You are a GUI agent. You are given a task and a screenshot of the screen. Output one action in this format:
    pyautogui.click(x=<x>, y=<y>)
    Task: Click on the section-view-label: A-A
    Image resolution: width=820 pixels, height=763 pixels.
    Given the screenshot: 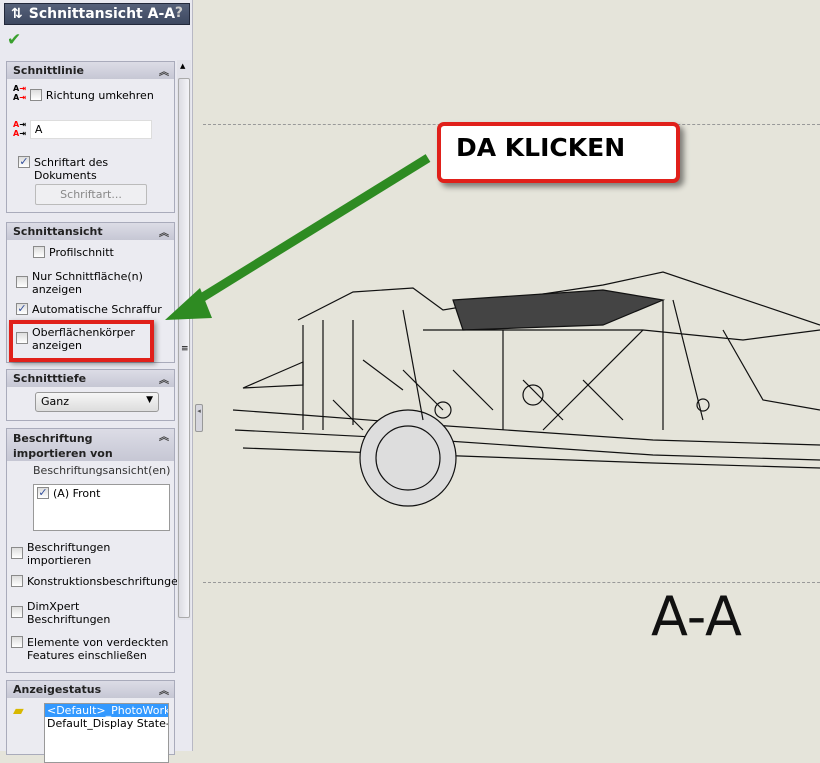 What is the action you would take?
    pyautogui.click(x=696, y=616)
    